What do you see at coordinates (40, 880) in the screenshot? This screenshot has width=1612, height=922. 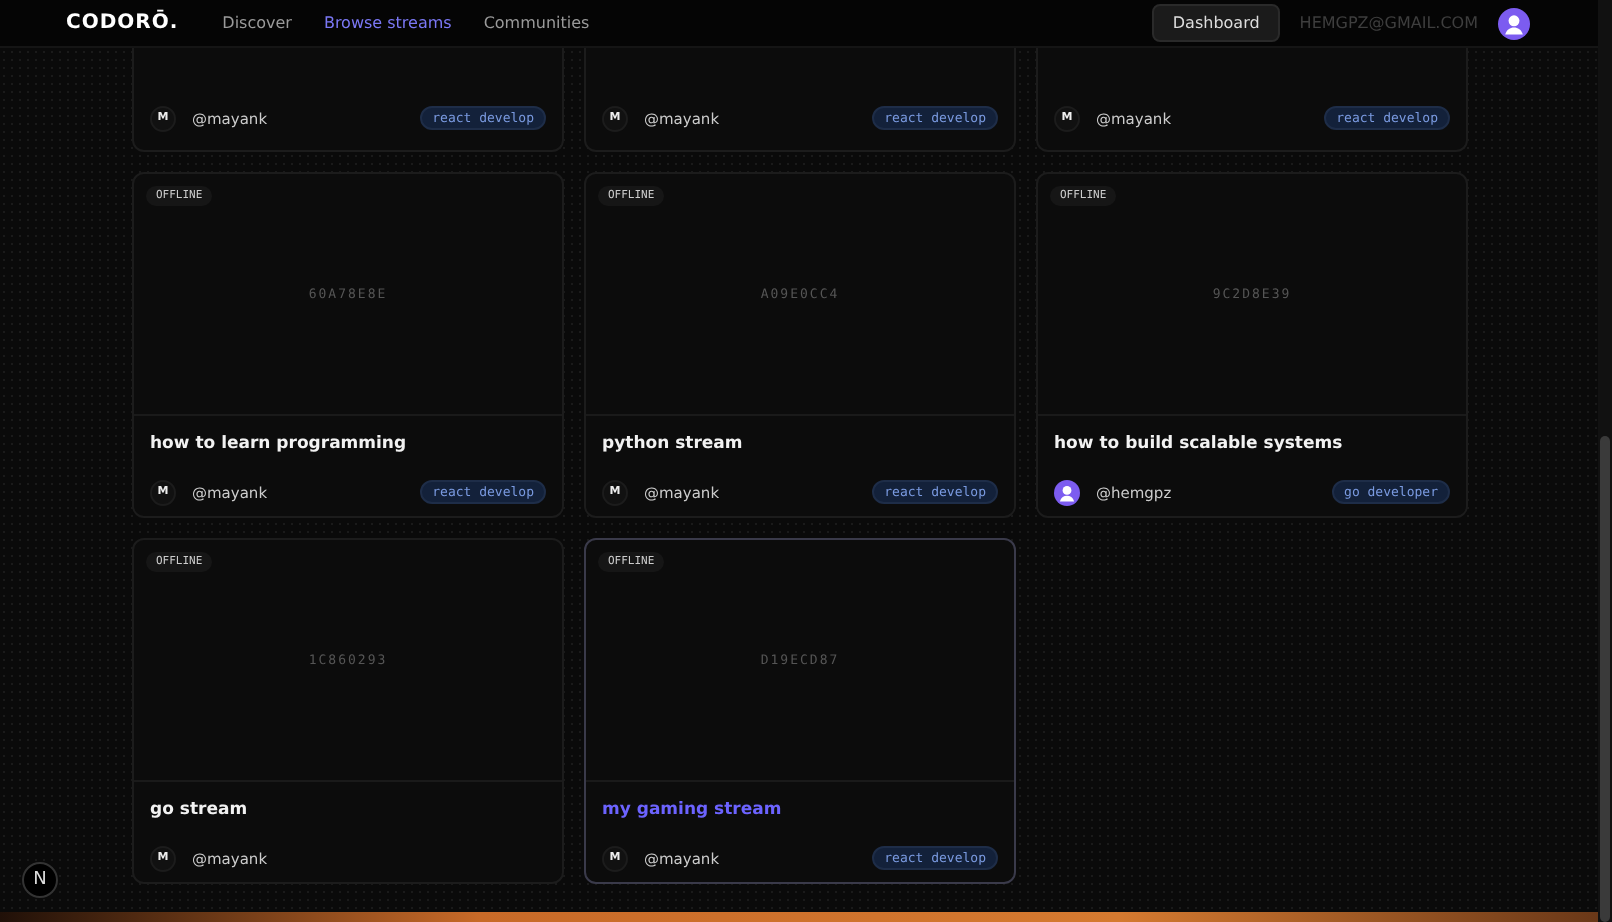 I see `dev-badge: N` at bounding box center [40, 880].